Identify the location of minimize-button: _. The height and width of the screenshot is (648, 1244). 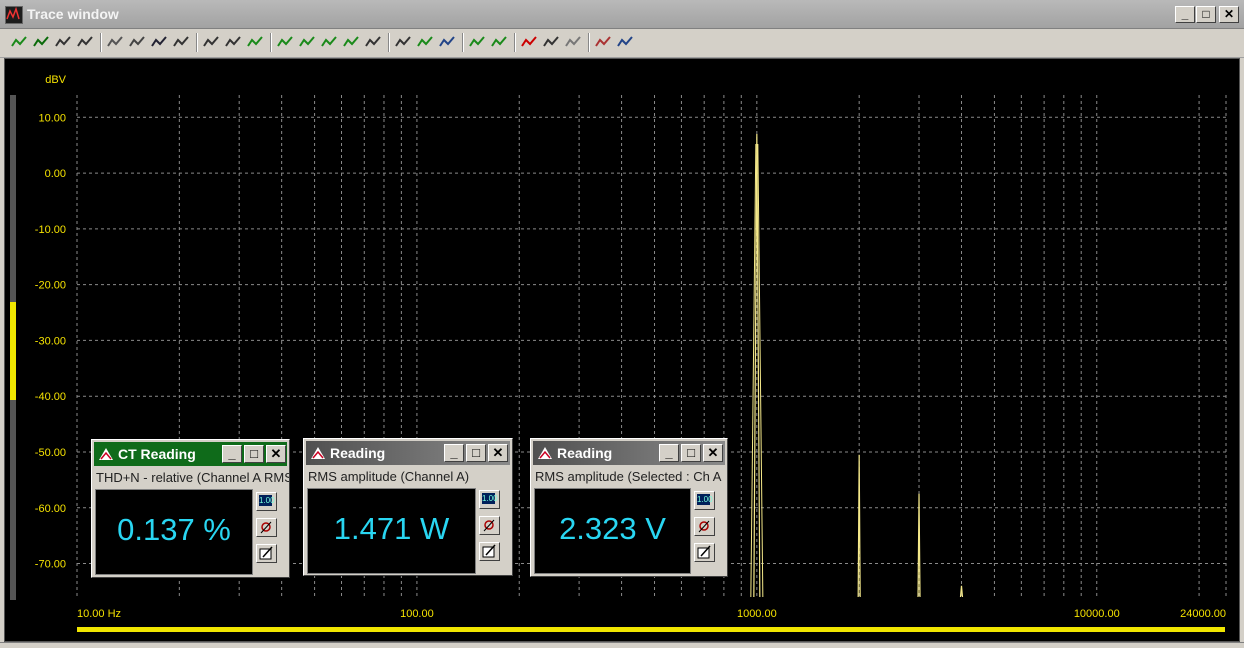
(1185, 14).